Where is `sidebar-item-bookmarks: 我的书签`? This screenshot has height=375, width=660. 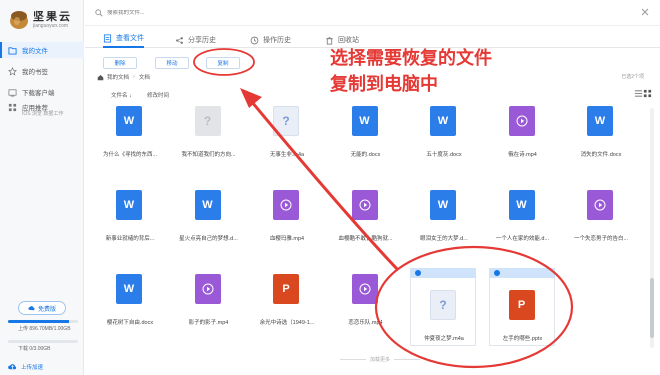 sidebar-item-bookmarks: 我的书签 is located at coordinates (42, 71).